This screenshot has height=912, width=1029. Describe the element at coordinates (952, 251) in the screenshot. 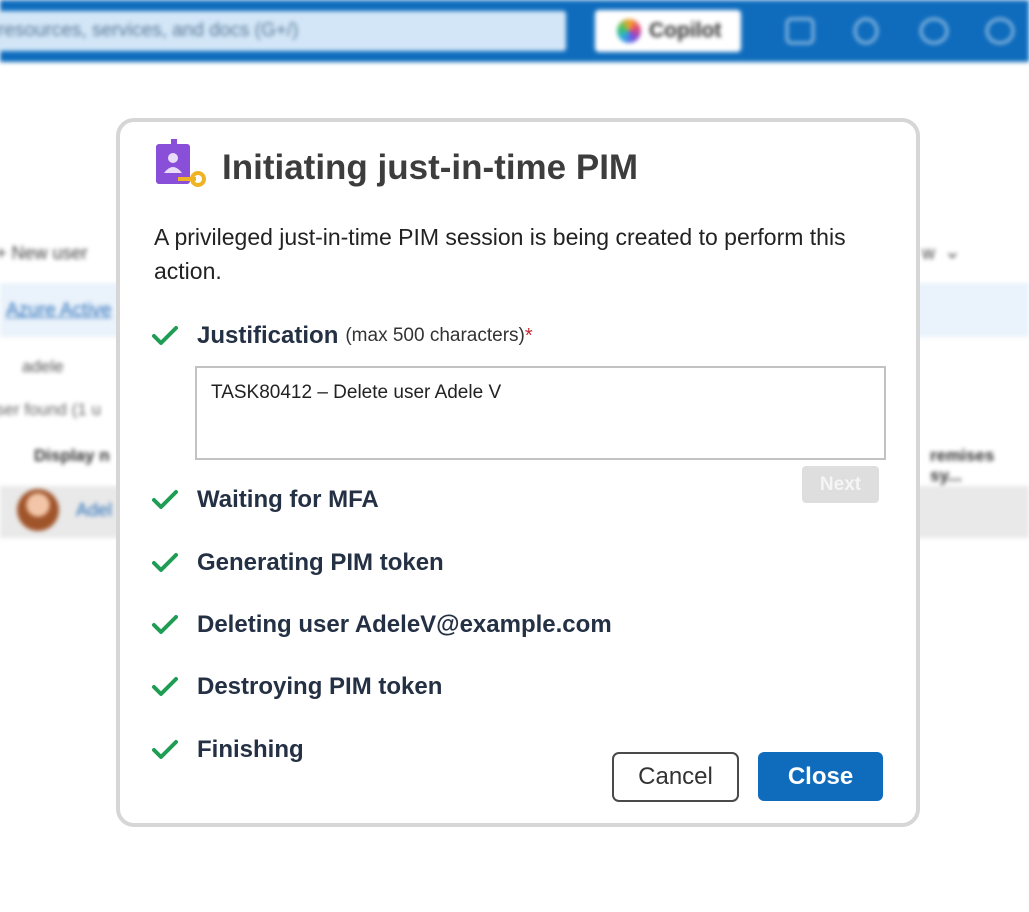

I see `chevron-down-icon: ⌄` at that location.